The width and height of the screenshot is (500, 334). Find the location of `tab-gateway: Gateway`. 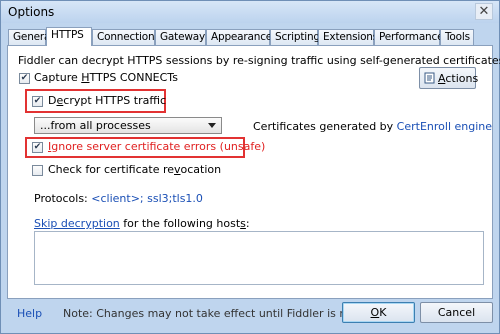

tab-gateway: Gateway is located at coordinates (180, 37).